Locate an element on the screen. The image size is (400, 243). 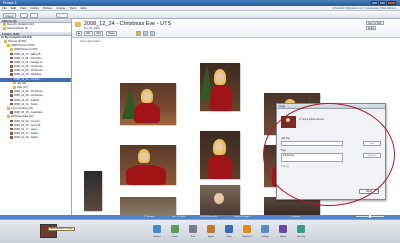
tray-movie-button: Movie is located at coordinates (283, 232).